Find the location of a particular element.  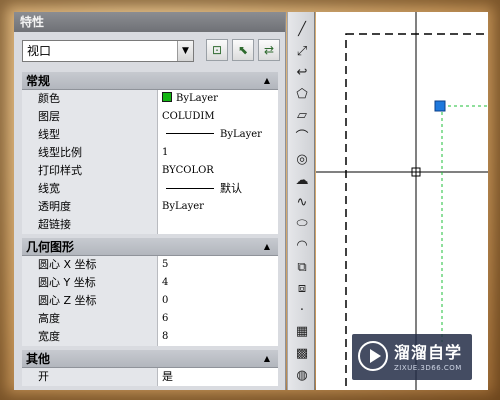

prop-label: 打印样式 is located at coordinates (90, 171).